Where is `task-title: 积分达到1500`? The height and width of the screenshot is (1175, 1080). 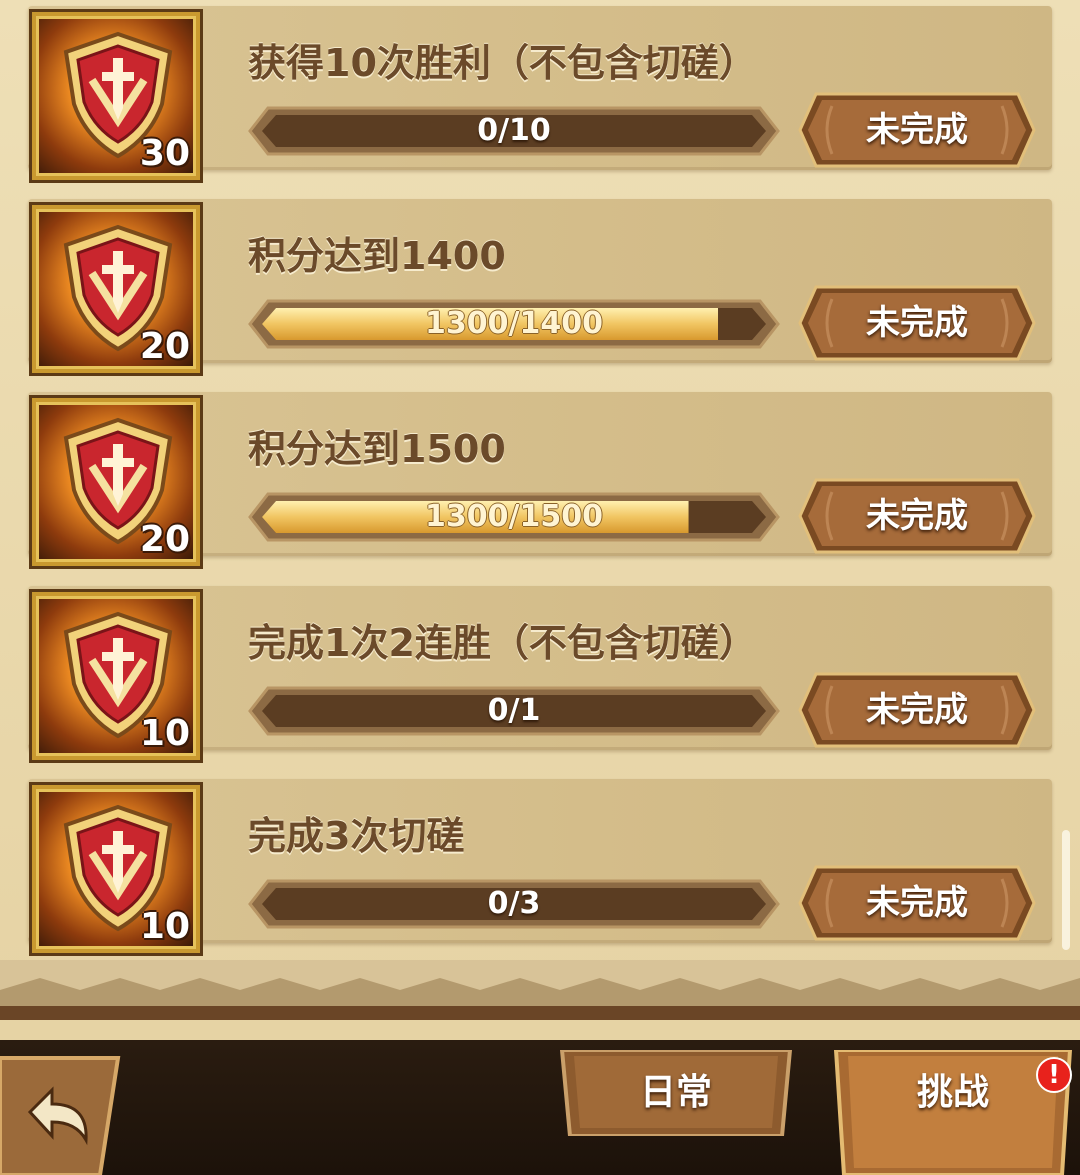 task-title: 积分达到1500 is located at coordinates (377, 449).